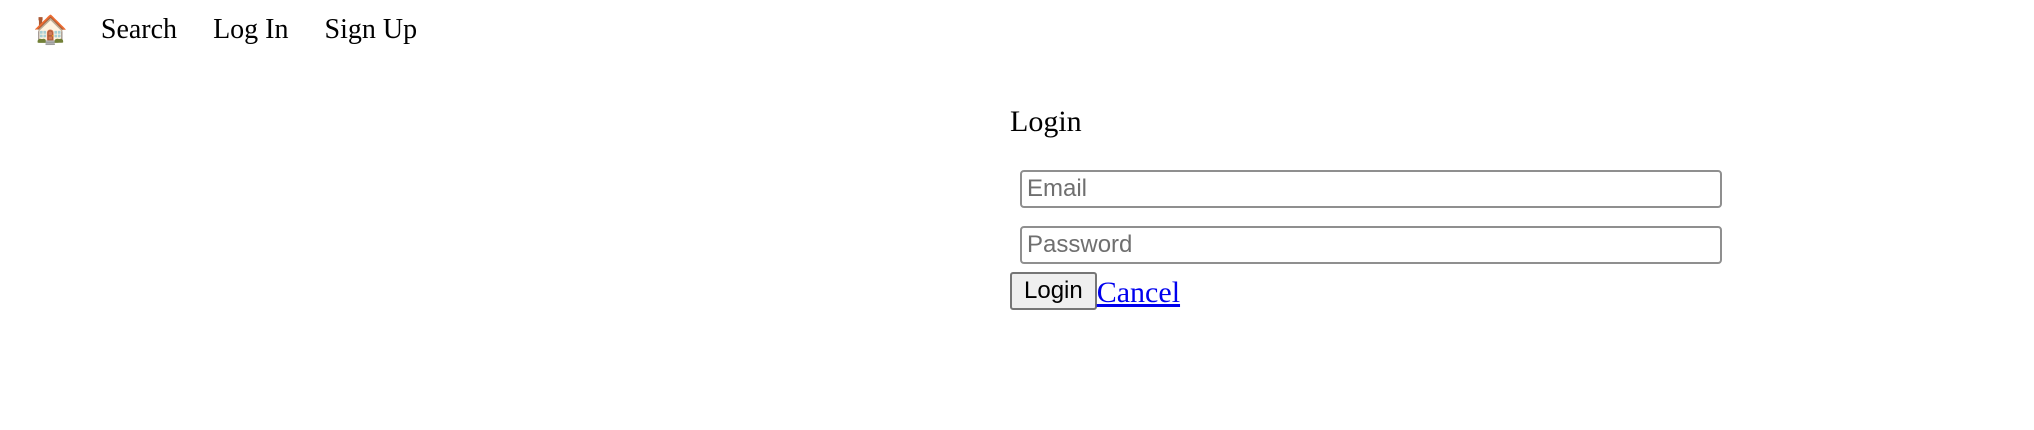 This screenshot has width=2034, height=430. Describe the element at coordinates (1371, 245) in the screenshot. I see `password-field` at that location.